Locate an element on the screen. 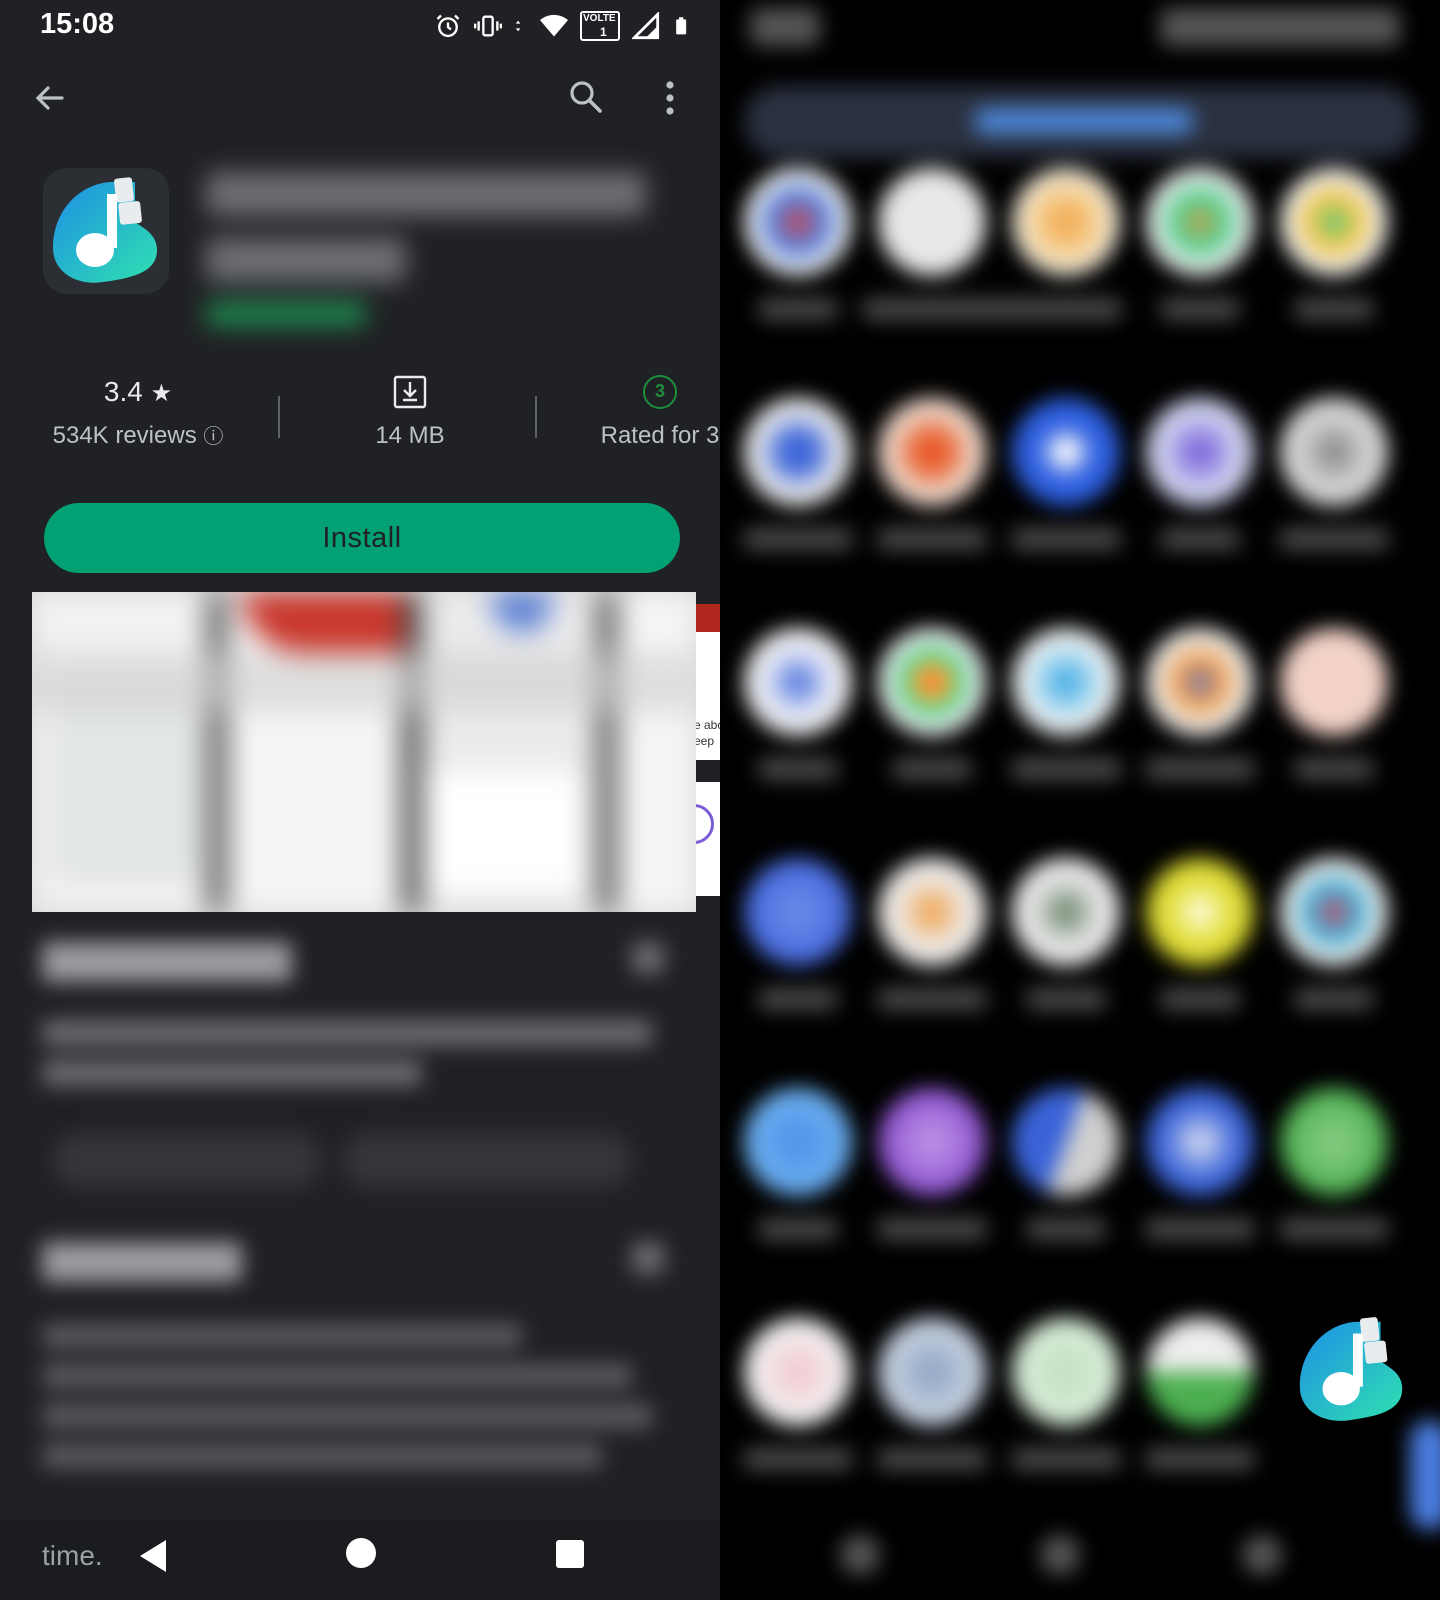 The image size is (1440, 1600). alarm-icon is located at coordinates (448, 26).